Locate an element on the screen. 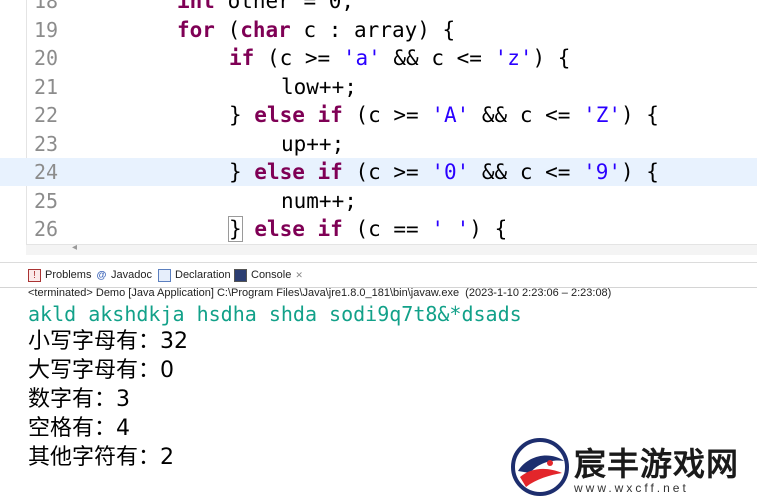 The image size is (757, 500). line-number: 21 is located at coordinates (46, 86).